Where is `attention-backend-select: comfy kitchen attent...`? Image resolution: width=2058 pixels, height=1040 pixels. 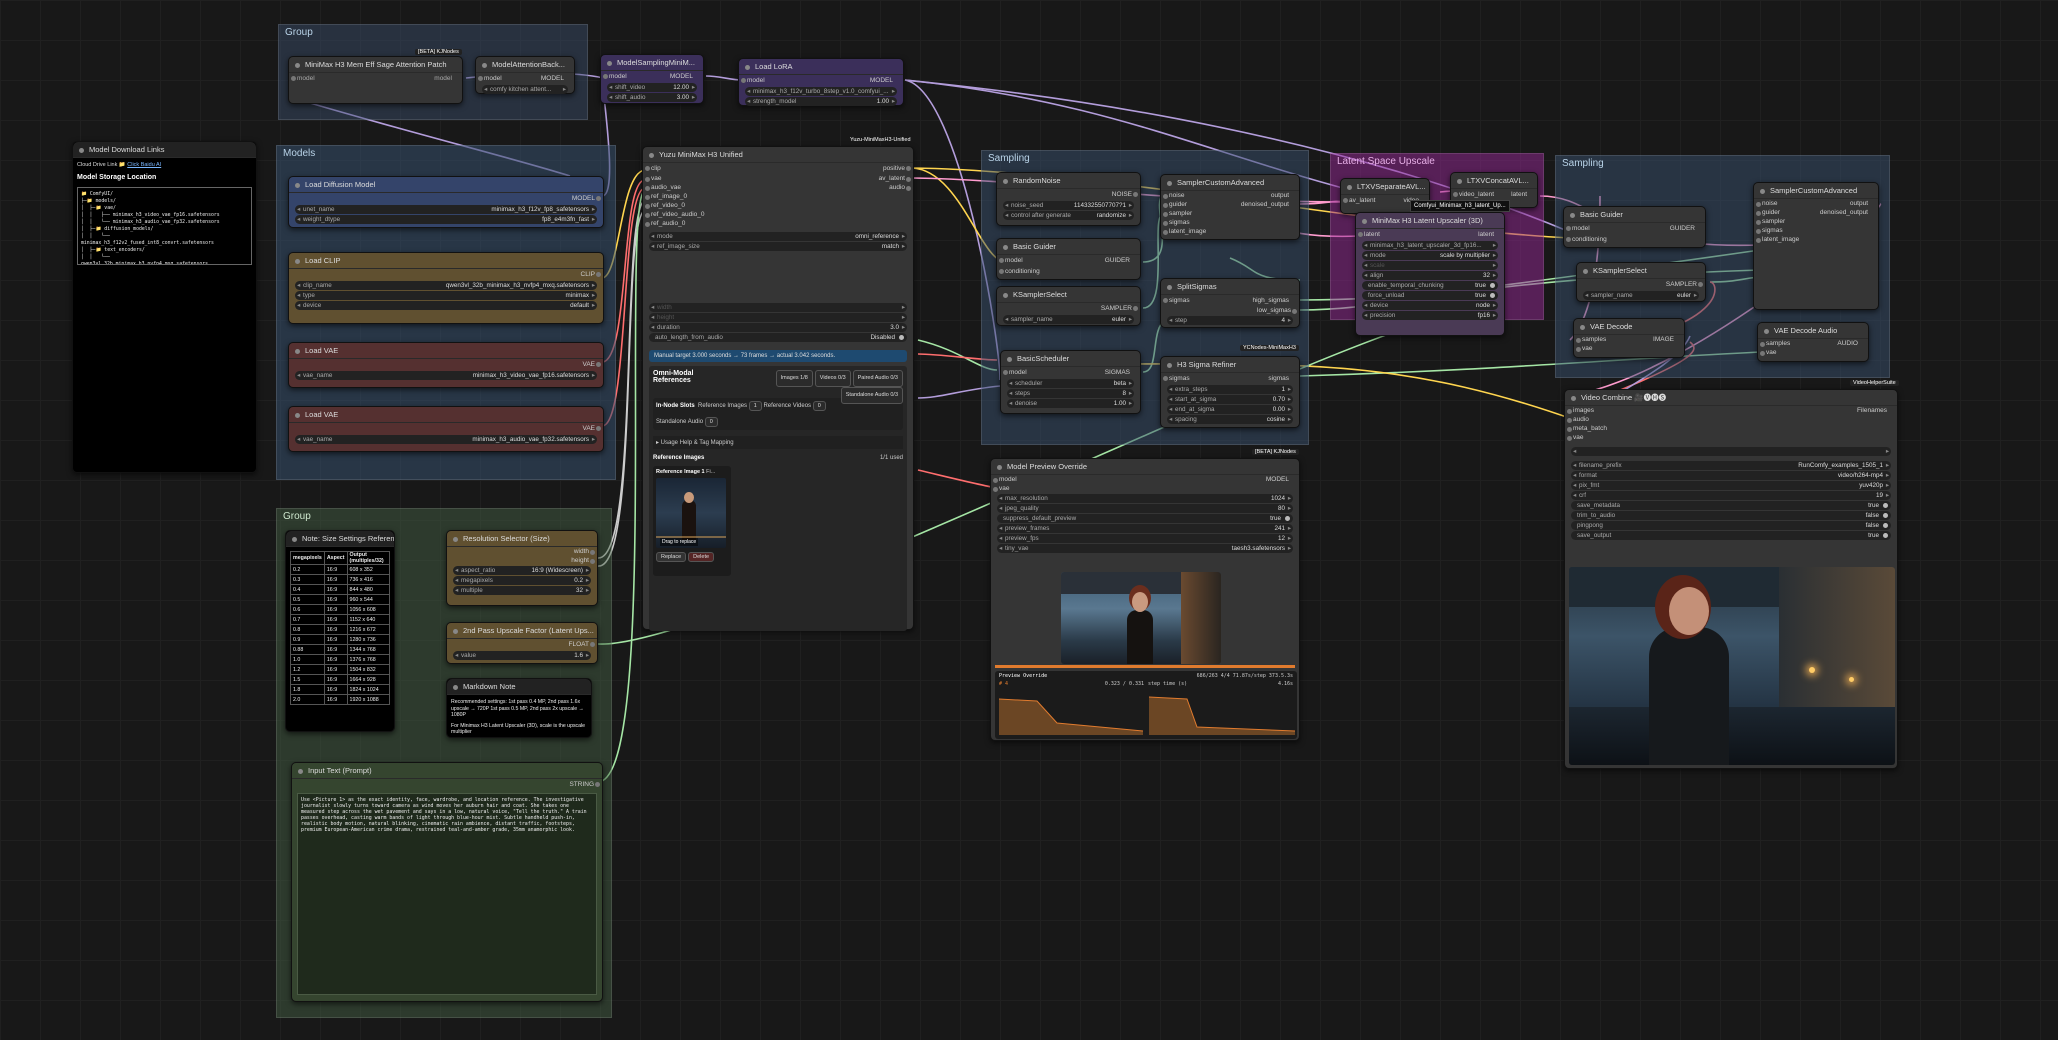 attention-backend-select: comfy kitchen attent... is located at coordinates (525, 89).